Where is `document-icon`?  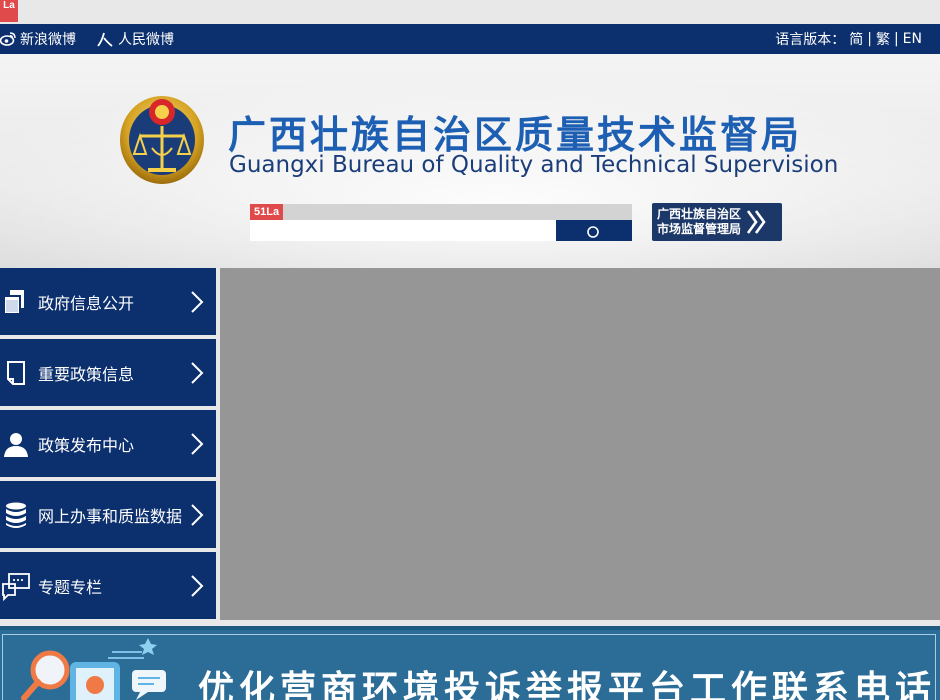
document-icon is located at coordinates (16, 302).